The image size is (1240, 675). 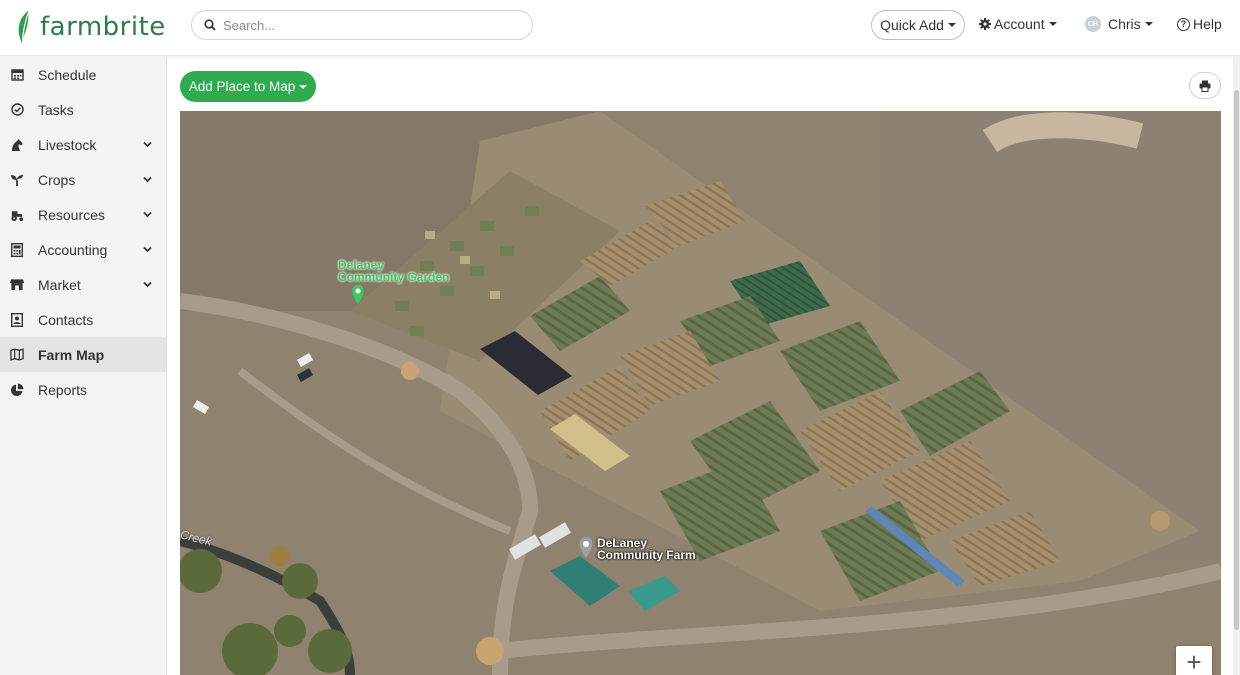 I want to click on add-place-label: Add Place to Map, so click(x=242, y=86).